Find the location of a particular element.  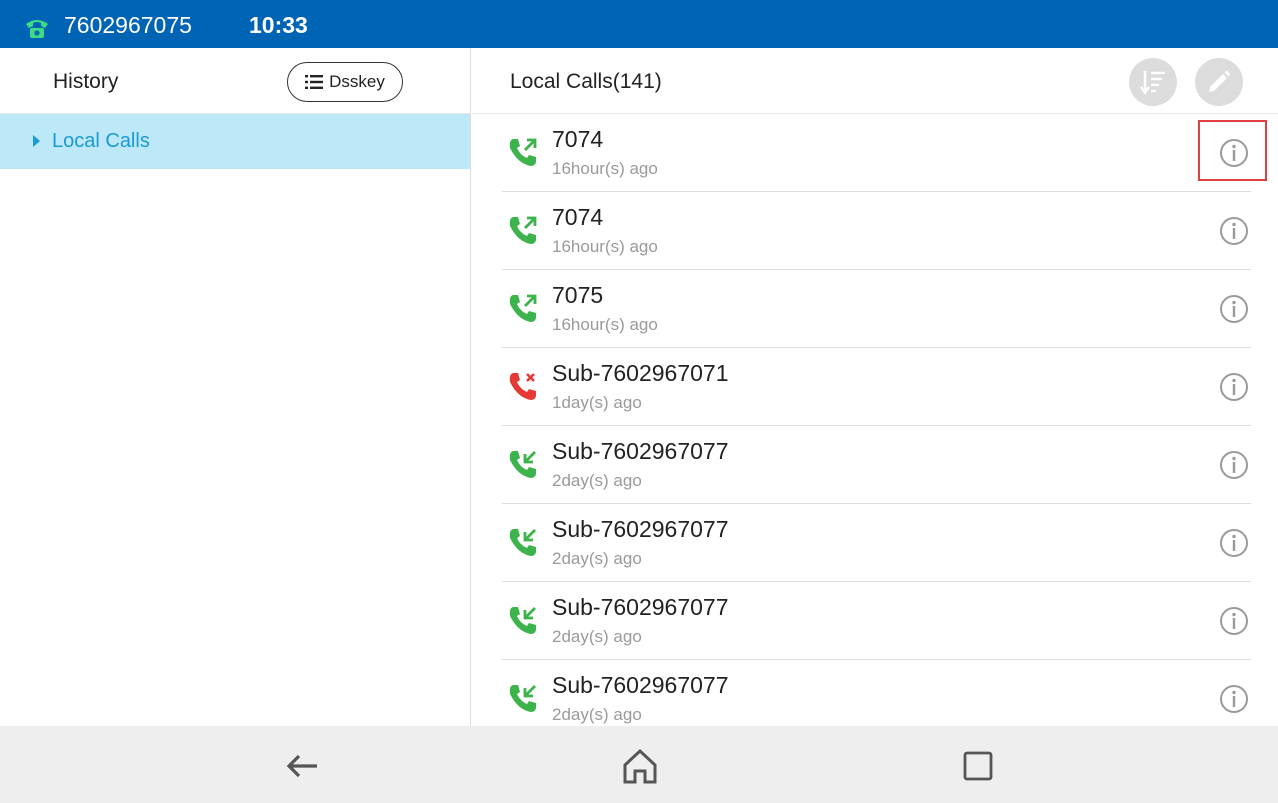

list-icon is located at coordinates (314, 82).